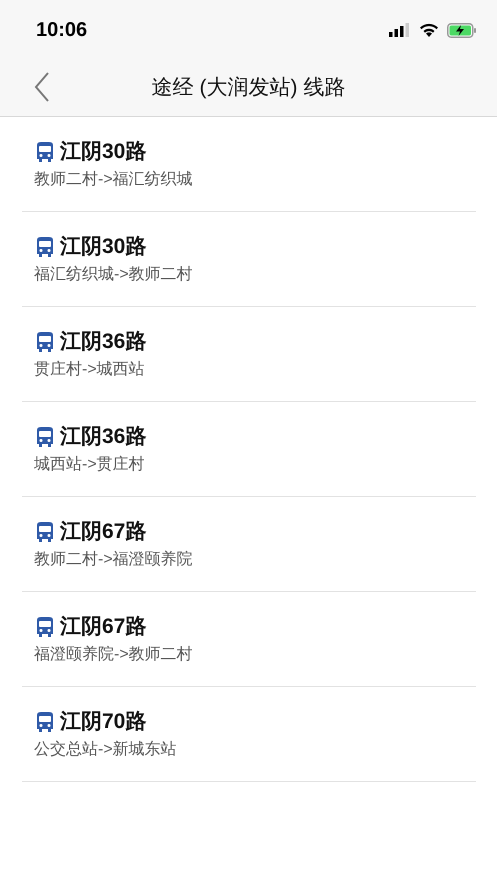 The image size is (497, 883). Describe the element at coordinates (249, 544) in the screenshot. I see `route-list-item: 江阴67路 教师二村->福澄颐养院` at that location.